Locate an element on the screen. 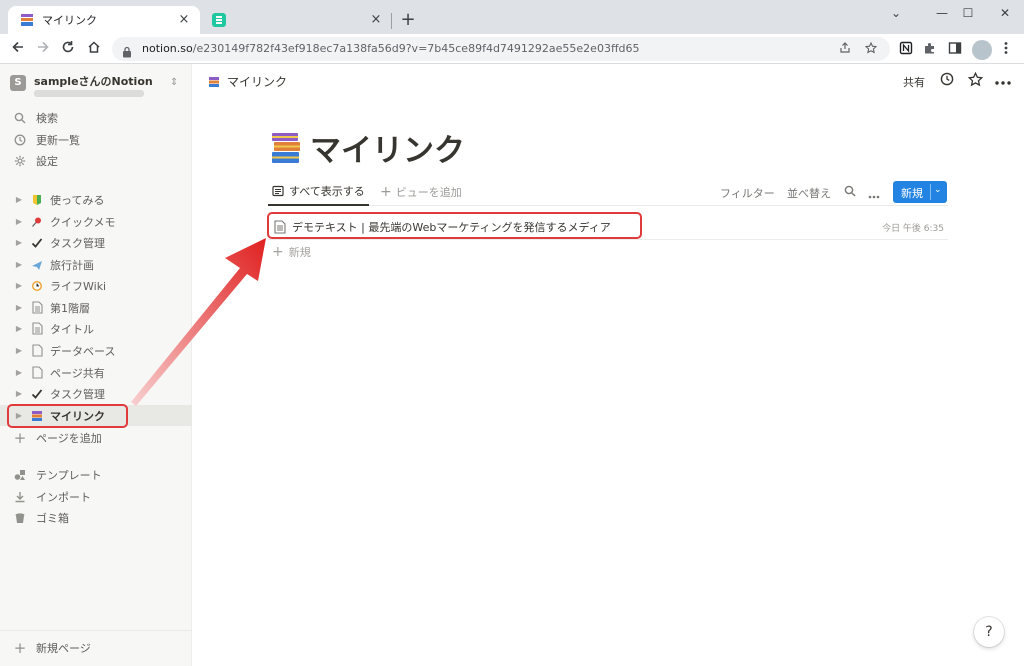  sidebar-page-database: ▶ データベース is located at coordinates (96, 350).